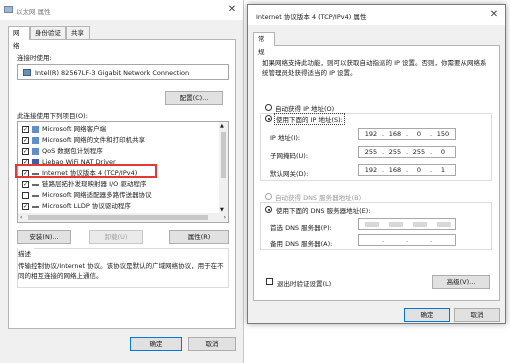 The width and height of the screenshot is (510, 363). What do you see at coordinates (86, 171) in the screenshot?
I see `highlight-box` at bounding box center [86, 171].